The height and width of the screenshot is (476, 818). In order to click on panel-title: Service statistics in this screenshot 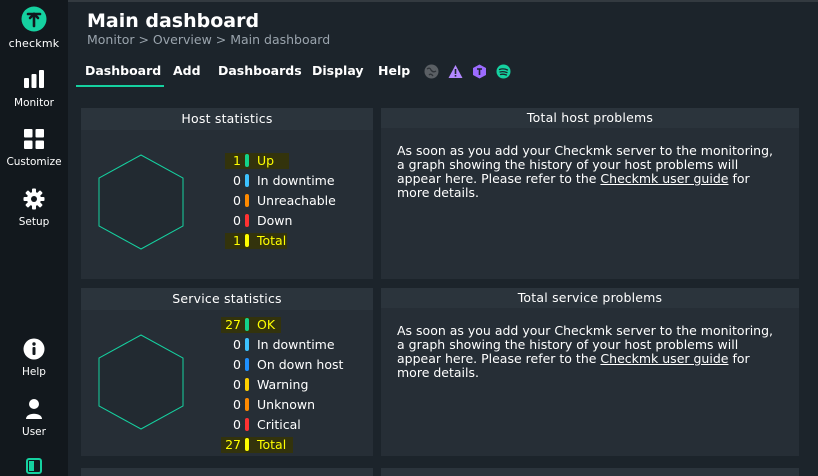, I will do `click(227, 299)`.